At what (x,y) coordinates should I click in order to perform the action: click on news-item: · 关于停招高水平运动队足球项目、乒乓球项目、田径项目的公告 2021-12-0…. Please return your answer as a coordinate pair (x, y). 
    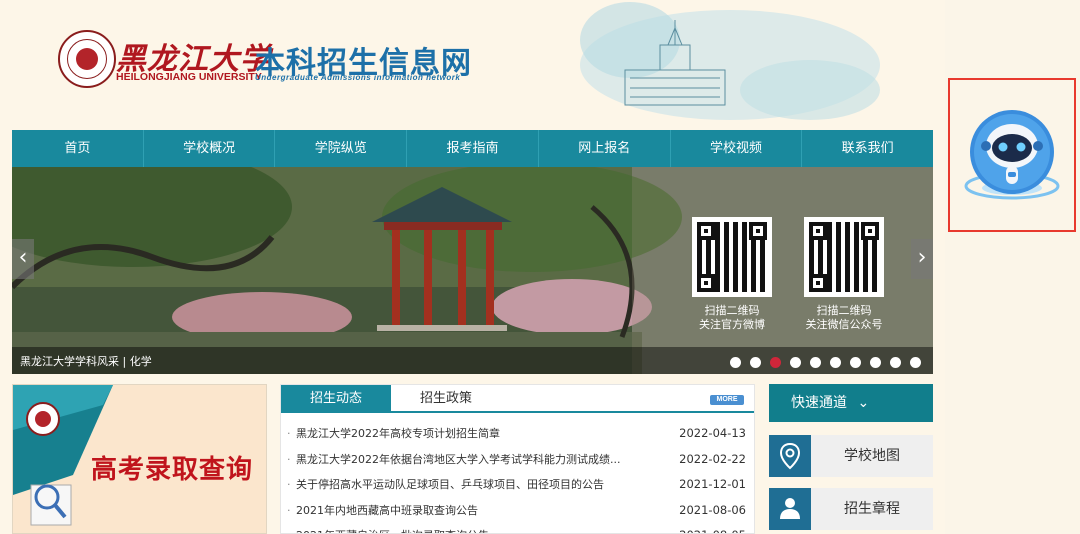
    Looking at the image, I should click on (517, 485).